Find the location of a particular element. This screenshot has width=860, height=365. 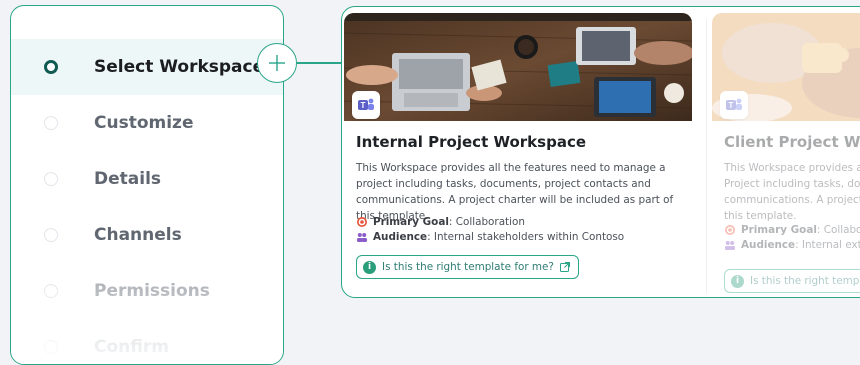

step-label: Customize is located at coordinates (144, 123).